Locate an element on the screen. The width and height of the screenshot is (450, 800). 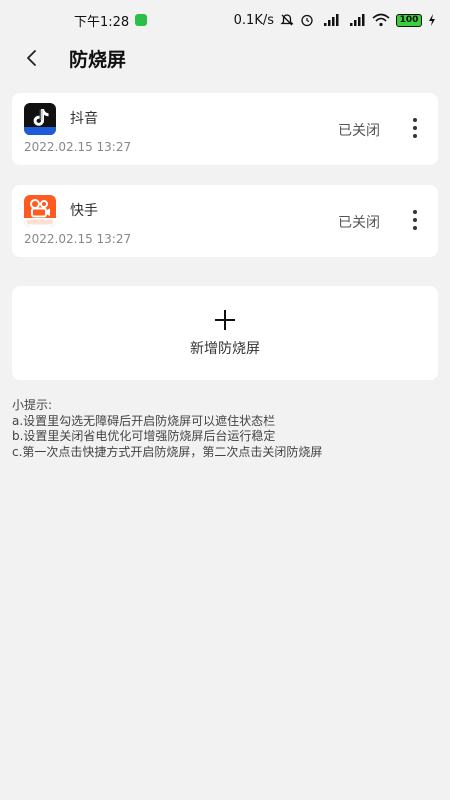
douyin-icon is located at coordinates (40, 119).